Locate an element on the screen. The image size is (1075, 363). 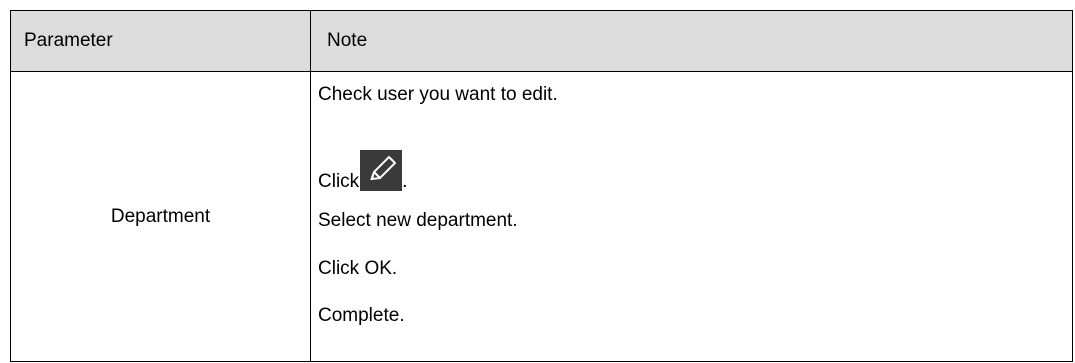
note-click-suffix: . is located at coordinates (405, 181).